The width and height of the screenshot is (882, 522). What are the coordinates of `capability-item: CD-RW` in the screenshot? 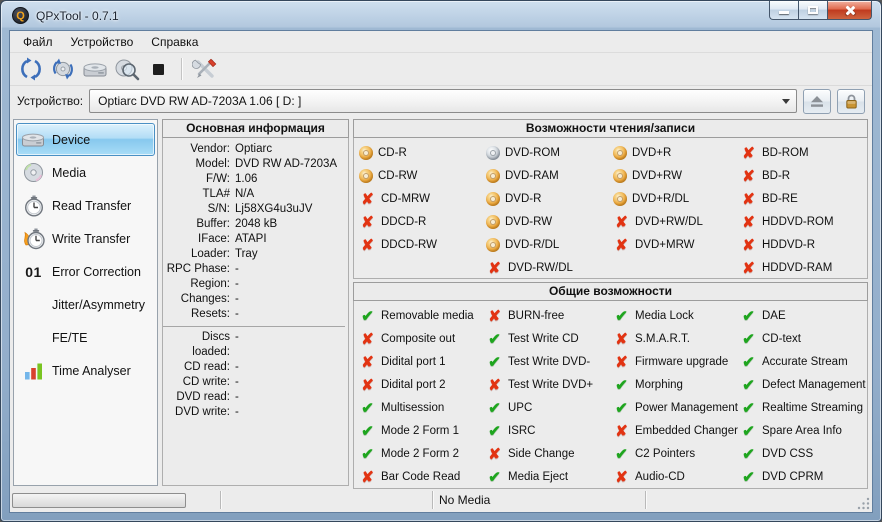 It's located at (422, 175).